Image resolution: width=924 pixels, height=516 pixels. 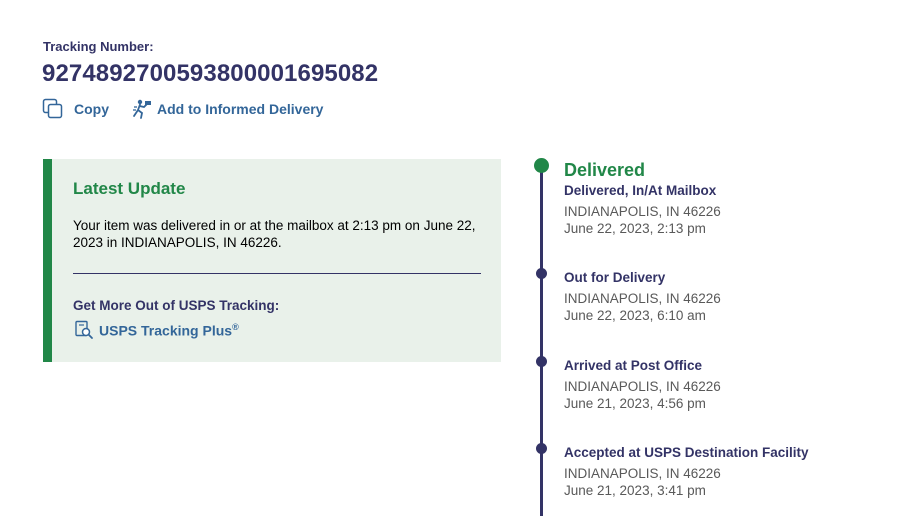 What do you see at coordinates (91, 109) in the screenshot?
I see `copy-label: Copy` at bounding box center [91, 109].